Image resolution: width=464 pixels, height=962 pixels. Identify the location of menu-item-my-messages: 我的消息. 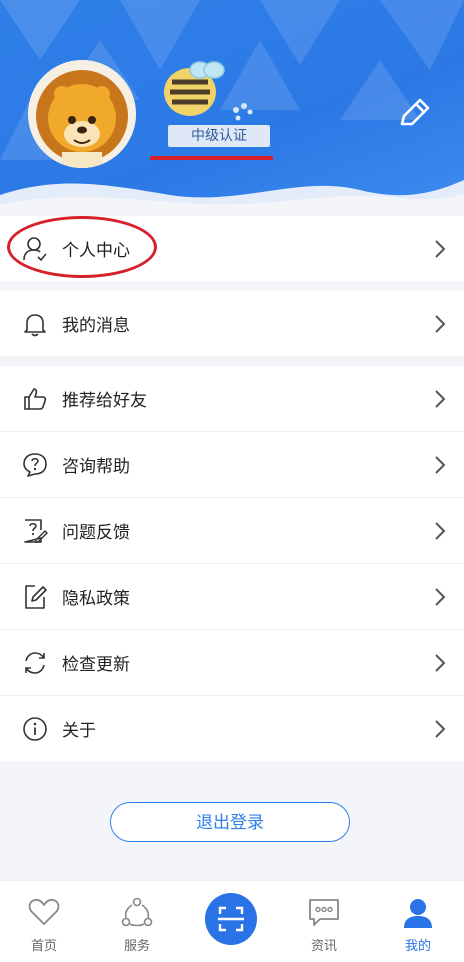
(232, 323).